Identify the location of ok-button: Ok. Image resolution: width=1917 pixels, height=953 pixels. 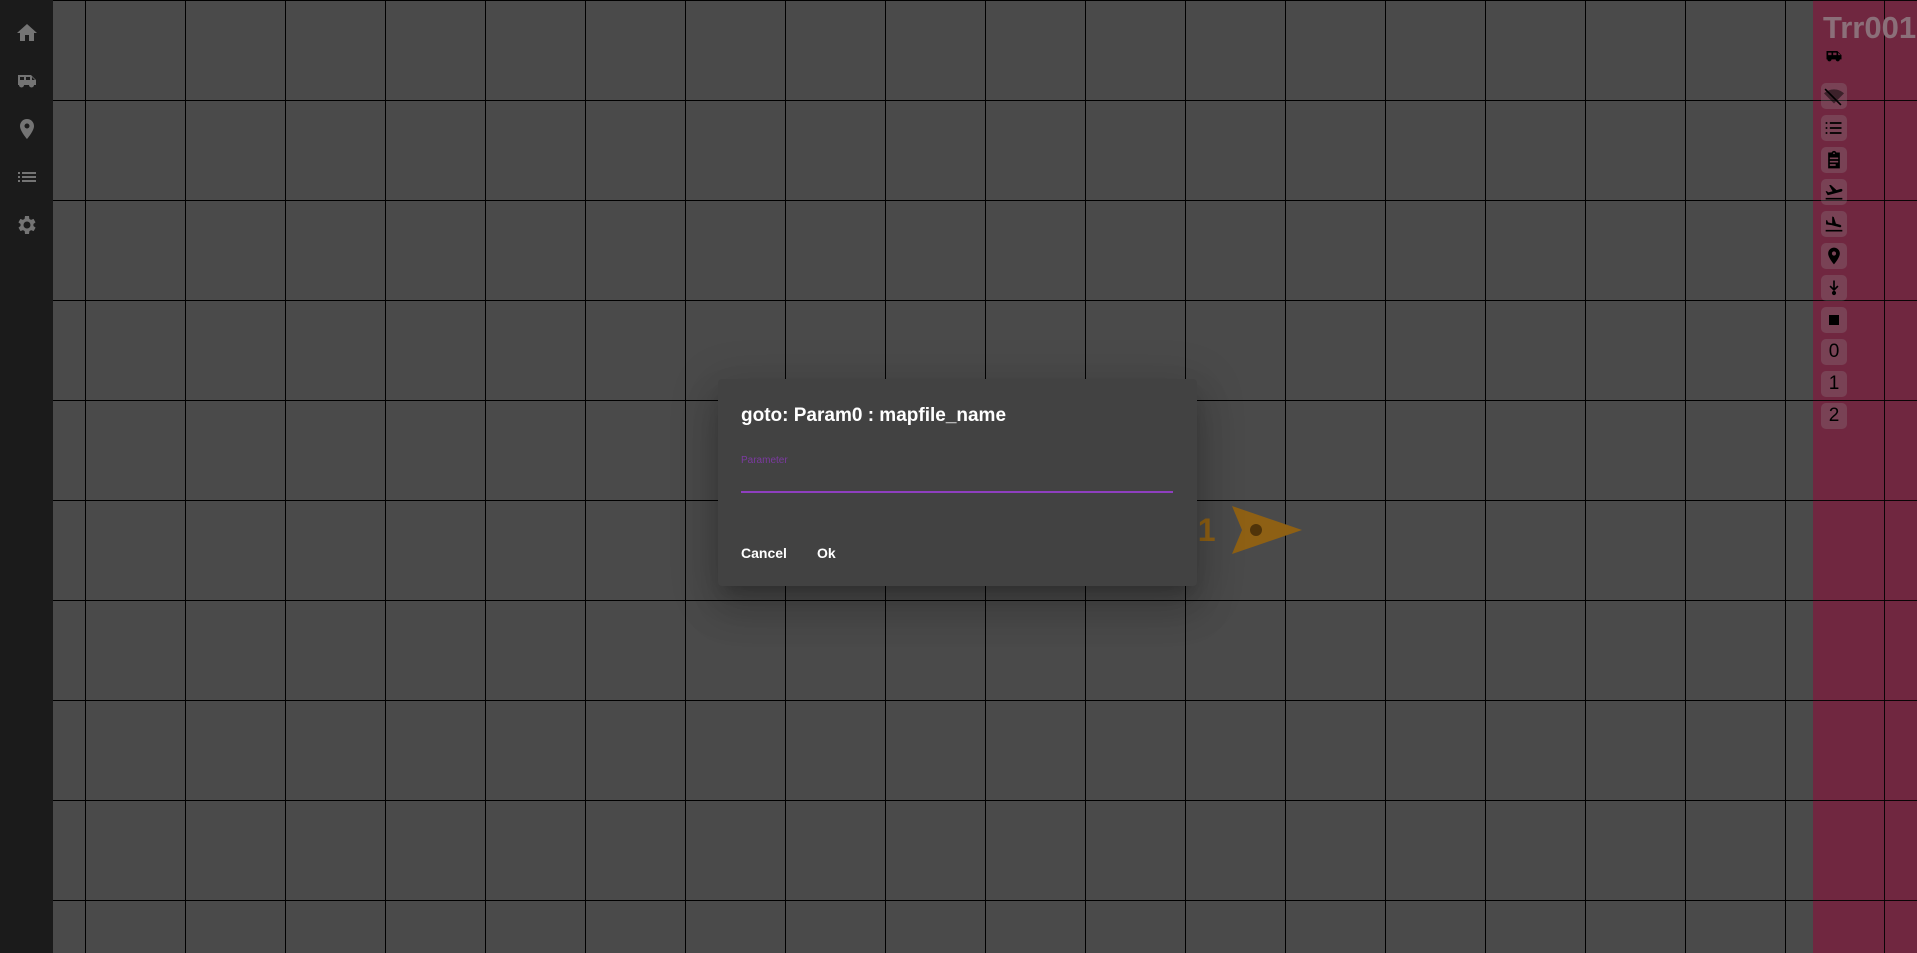
(826, 553).